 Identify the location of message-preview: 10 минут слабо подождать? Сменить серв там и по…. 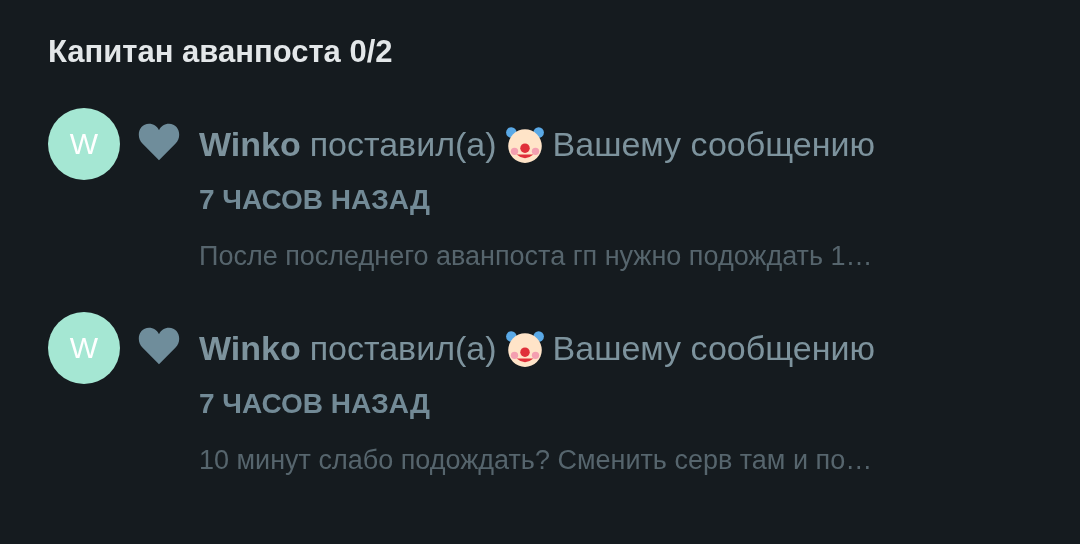
(536, 460).